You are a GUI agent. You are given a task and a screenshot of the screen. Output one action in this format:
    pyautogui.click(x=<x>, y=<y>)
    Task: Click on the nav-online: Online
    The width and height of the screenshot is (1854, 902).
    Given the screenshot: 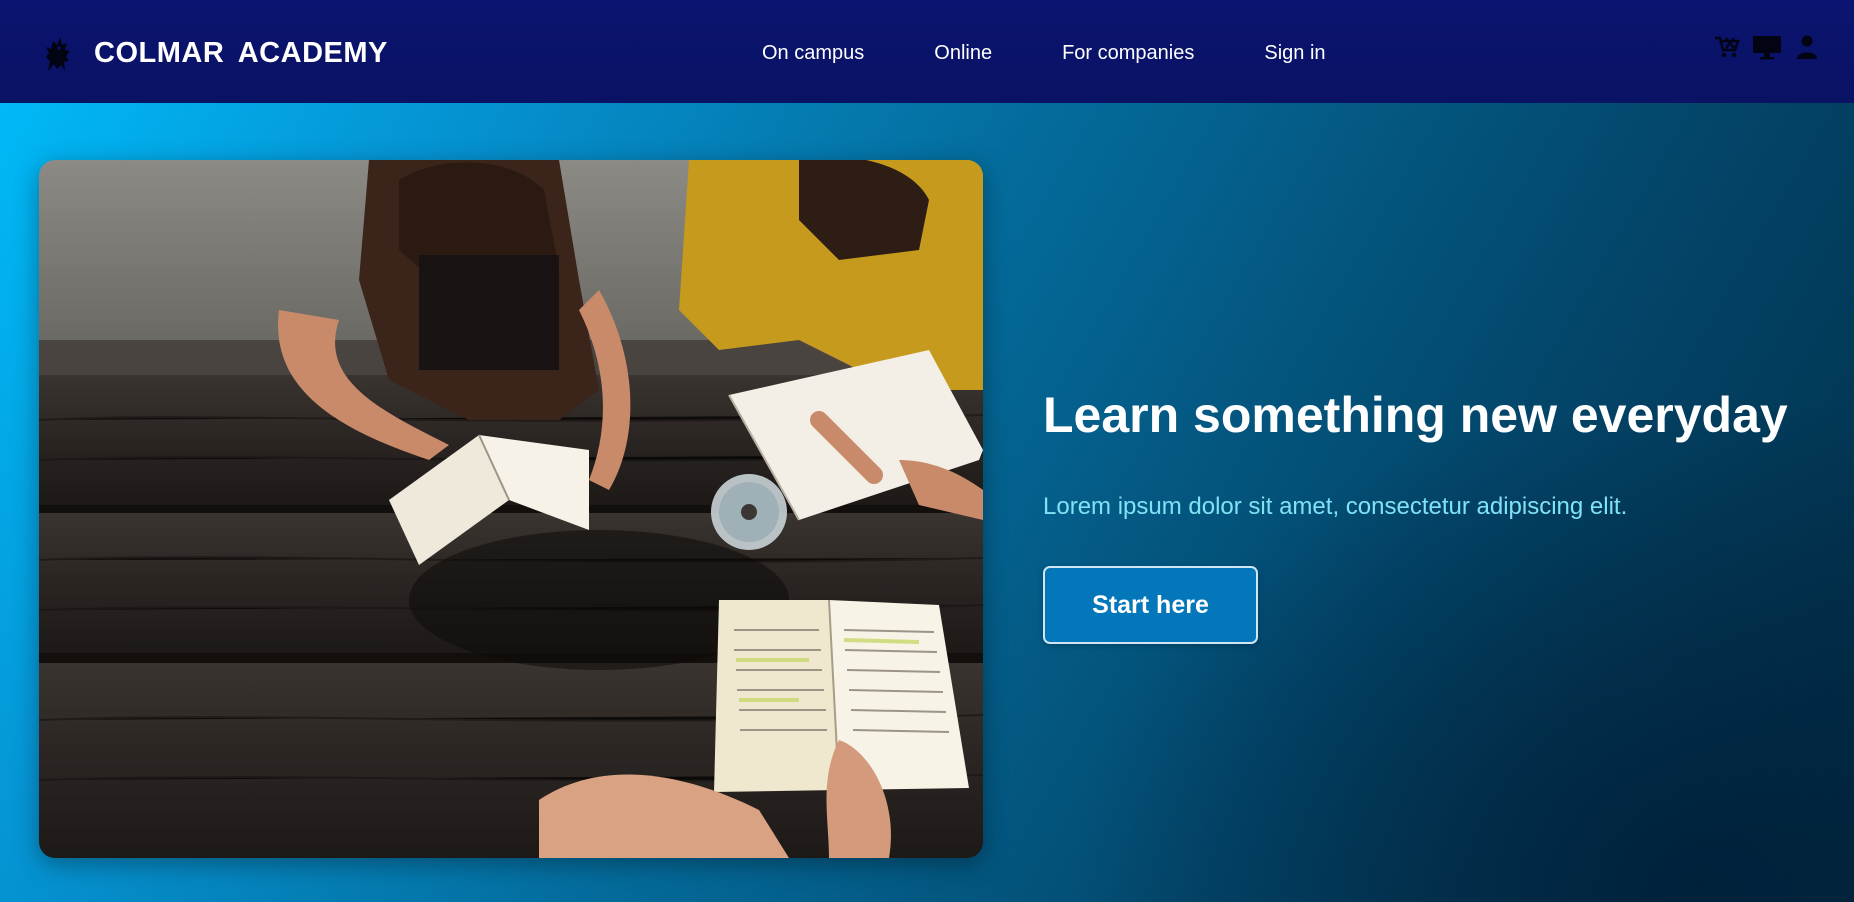 What is the action you would take?
    pyautogui.click(x=963, y=53)
    